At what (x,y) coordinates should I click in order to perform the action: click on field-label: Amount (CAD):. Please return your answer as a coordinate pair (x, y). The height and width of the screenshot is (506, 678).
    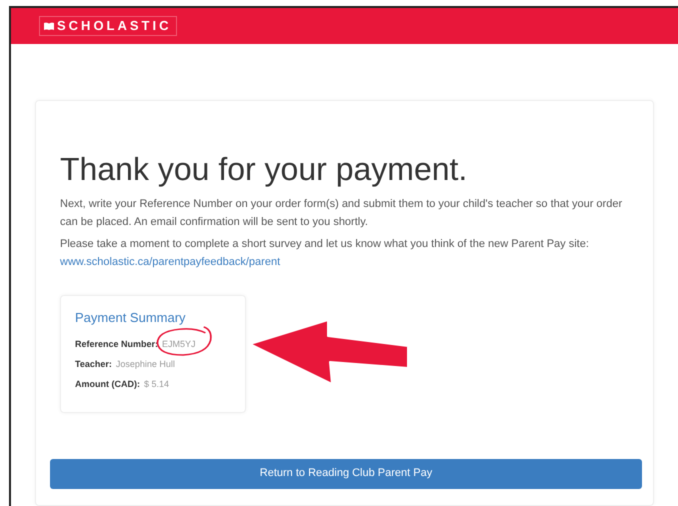
    Looking at the image, I should click on (107, 384).